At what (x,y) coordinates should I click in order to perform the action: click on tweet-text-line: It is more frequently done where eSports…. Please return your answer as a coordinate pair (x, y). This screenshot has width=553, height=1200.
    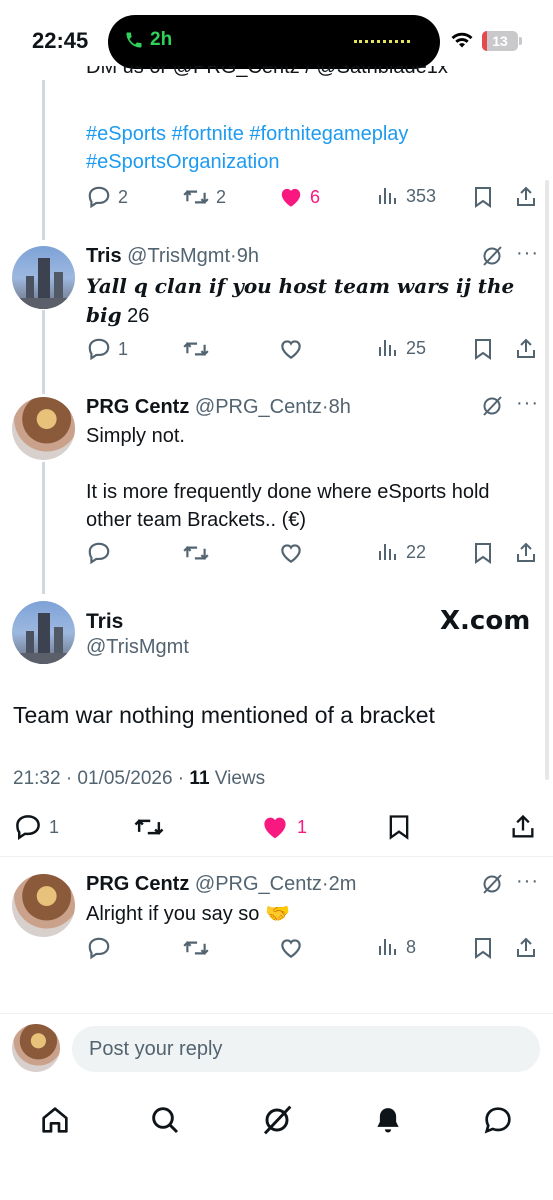
    Looking at the image, I should click on (288, 506).